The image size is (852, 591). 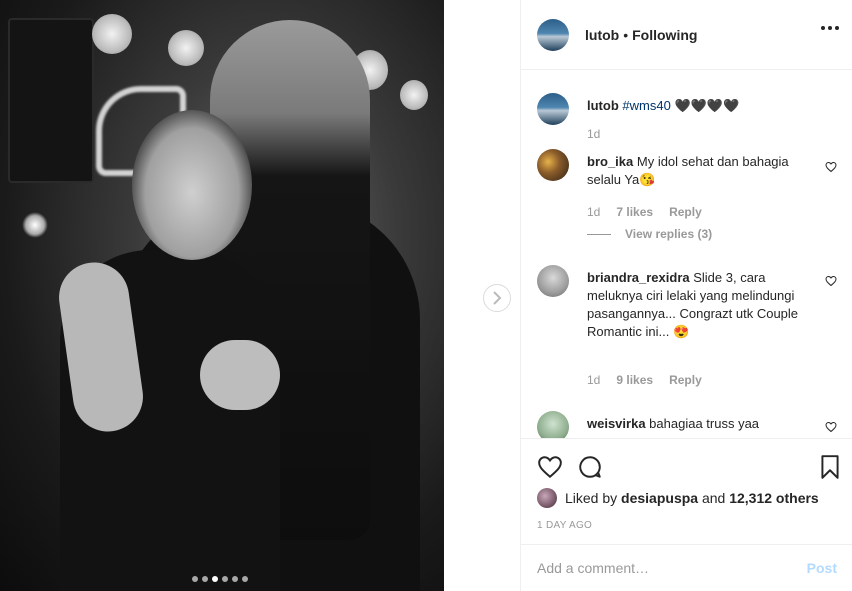 I want to click on photo-hands, so click(x=240, y=375).